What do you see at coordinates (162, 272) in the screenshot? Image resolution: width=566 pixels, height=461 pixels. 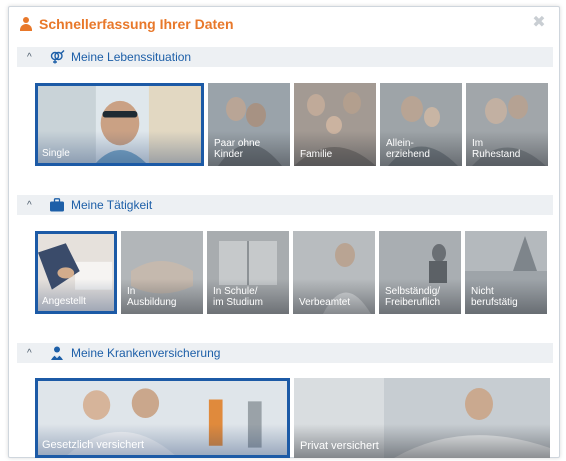 I see `tile-in-ausbildung: In Ausbildung` at bounding box center [162, 272].